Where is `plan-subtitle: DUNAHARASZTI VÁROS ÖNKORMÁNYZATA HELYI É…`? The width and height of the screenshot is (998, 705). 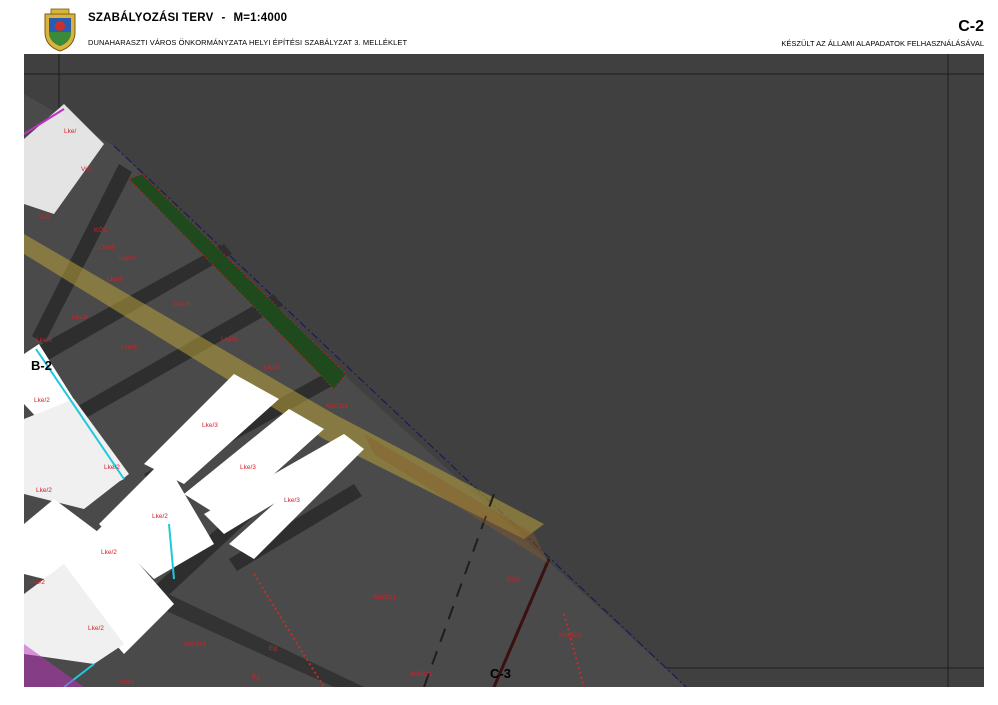 plan-subtitle: DUNAHARASZTI VÁROS ÖNKORMÁNYZATA HELYI É… is located at coordinates (248, 42).